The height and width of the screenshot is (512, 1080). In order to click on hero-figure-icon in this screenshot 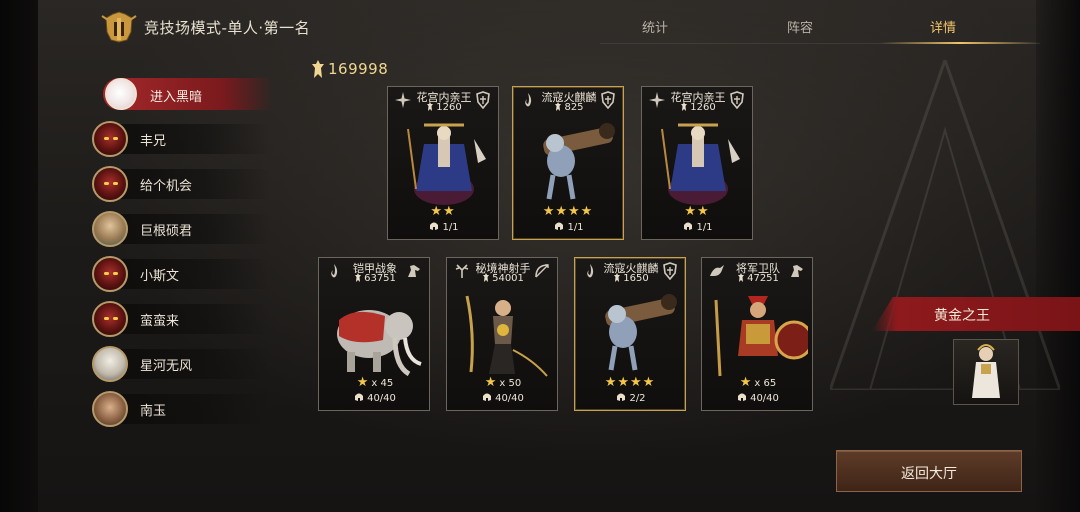, I will do `click(986, 371)`.